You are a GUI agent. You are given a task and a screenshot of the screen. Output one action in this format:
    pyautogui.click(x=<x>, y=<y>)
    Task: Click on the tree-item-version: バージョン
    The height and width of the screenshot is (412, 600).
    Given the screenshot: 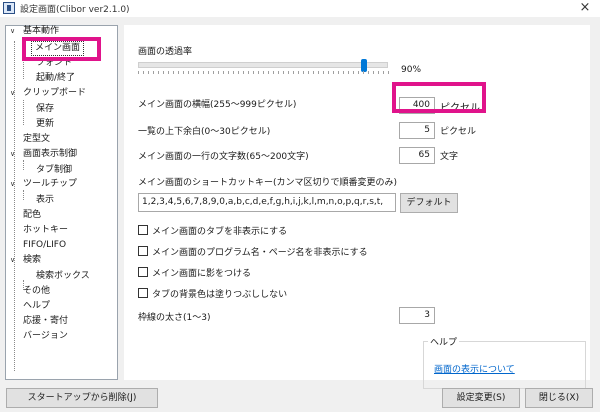 What is the action you would take?
    pyautogui.click(x=45, y=336)
    